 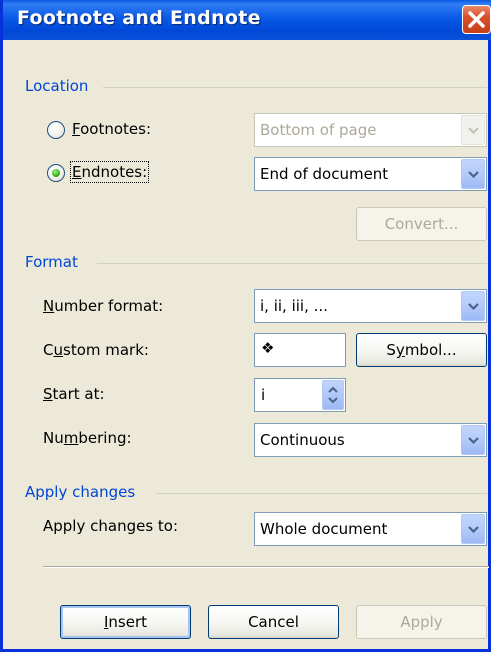 I want to click on footnotes-label: Footnotes:, so click(x=111, y=129).